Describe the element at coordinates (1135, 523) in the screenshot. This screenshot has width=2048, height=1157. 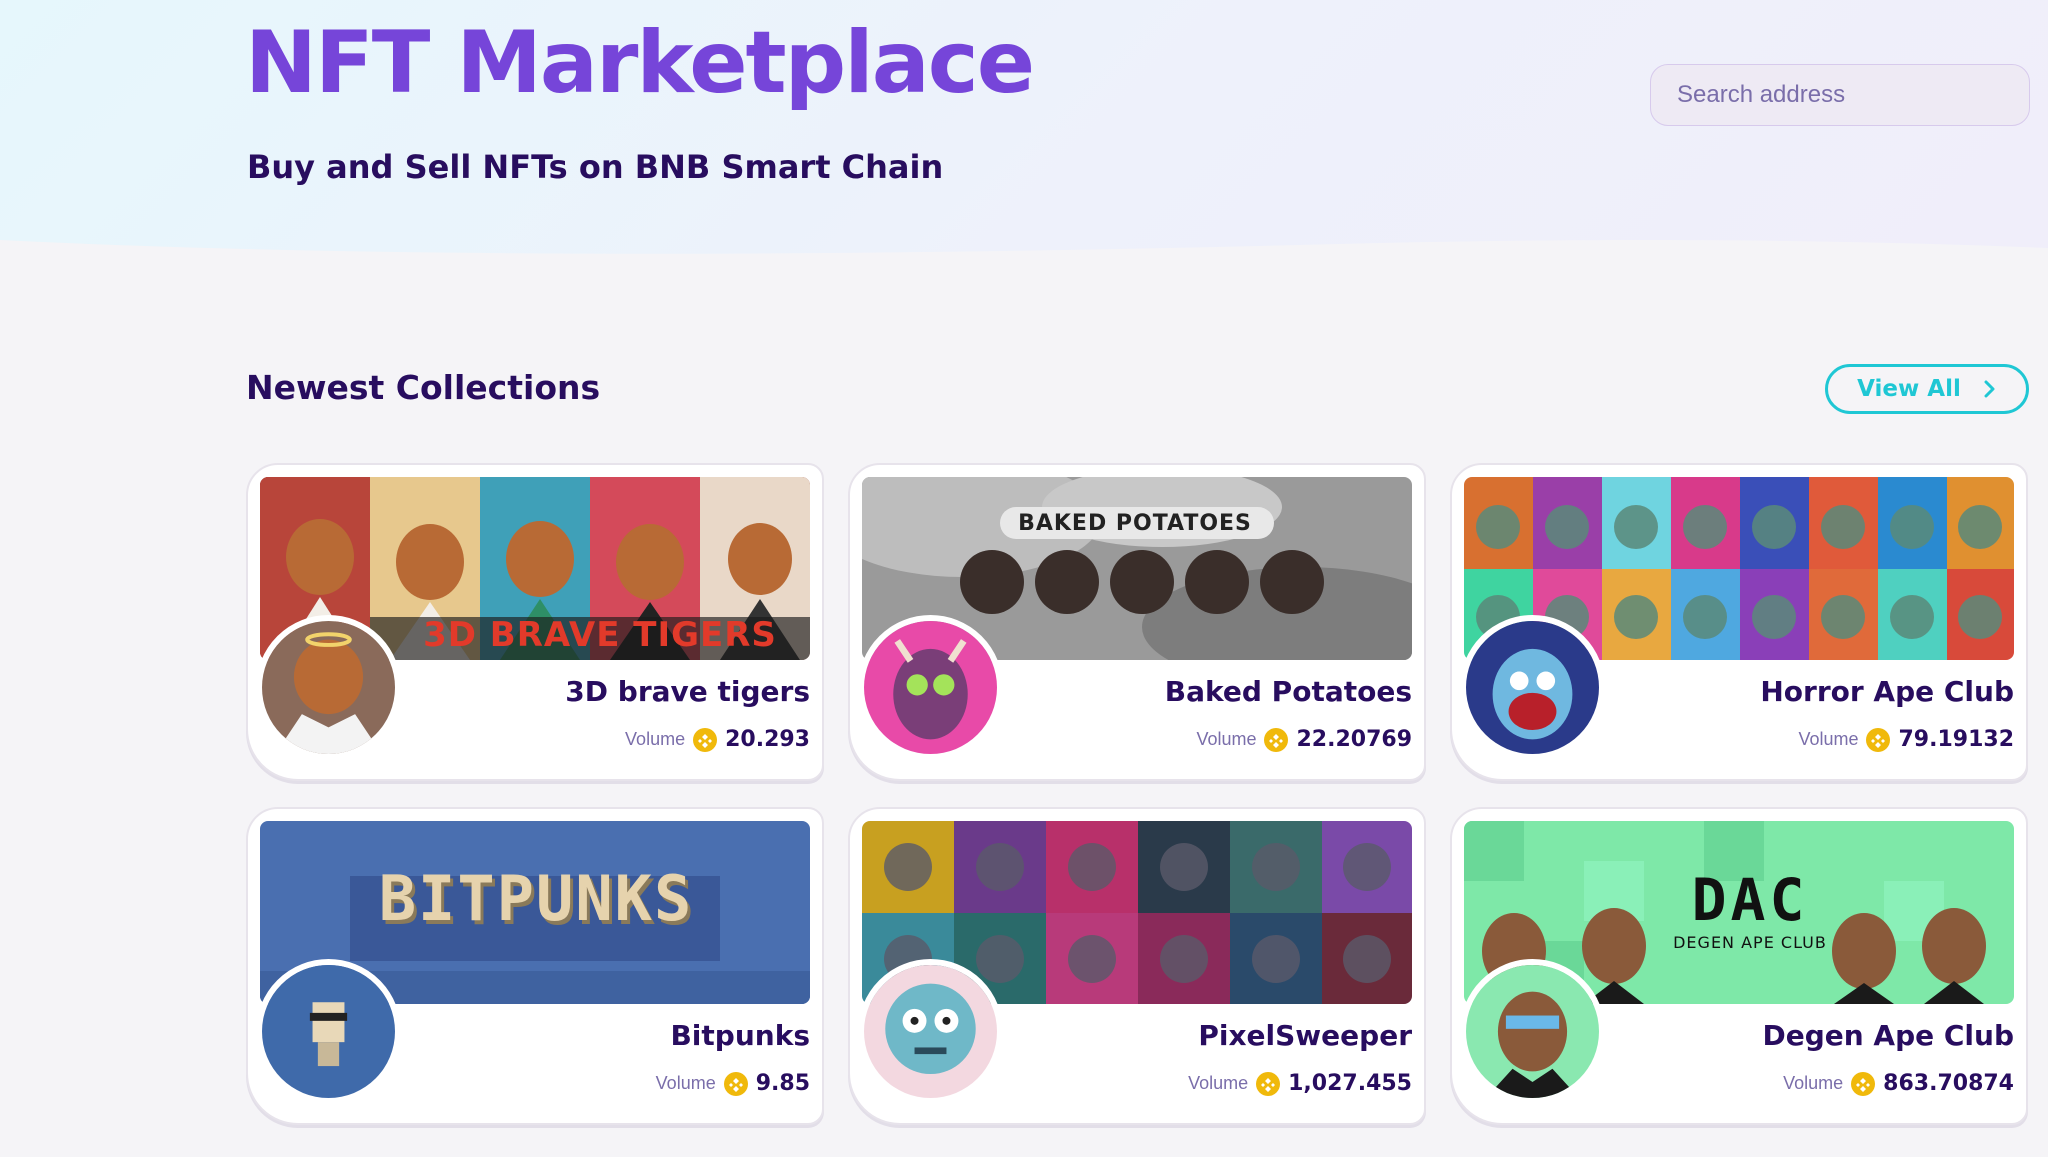
I see `banner-text: BAKED POTATOES` at that location.